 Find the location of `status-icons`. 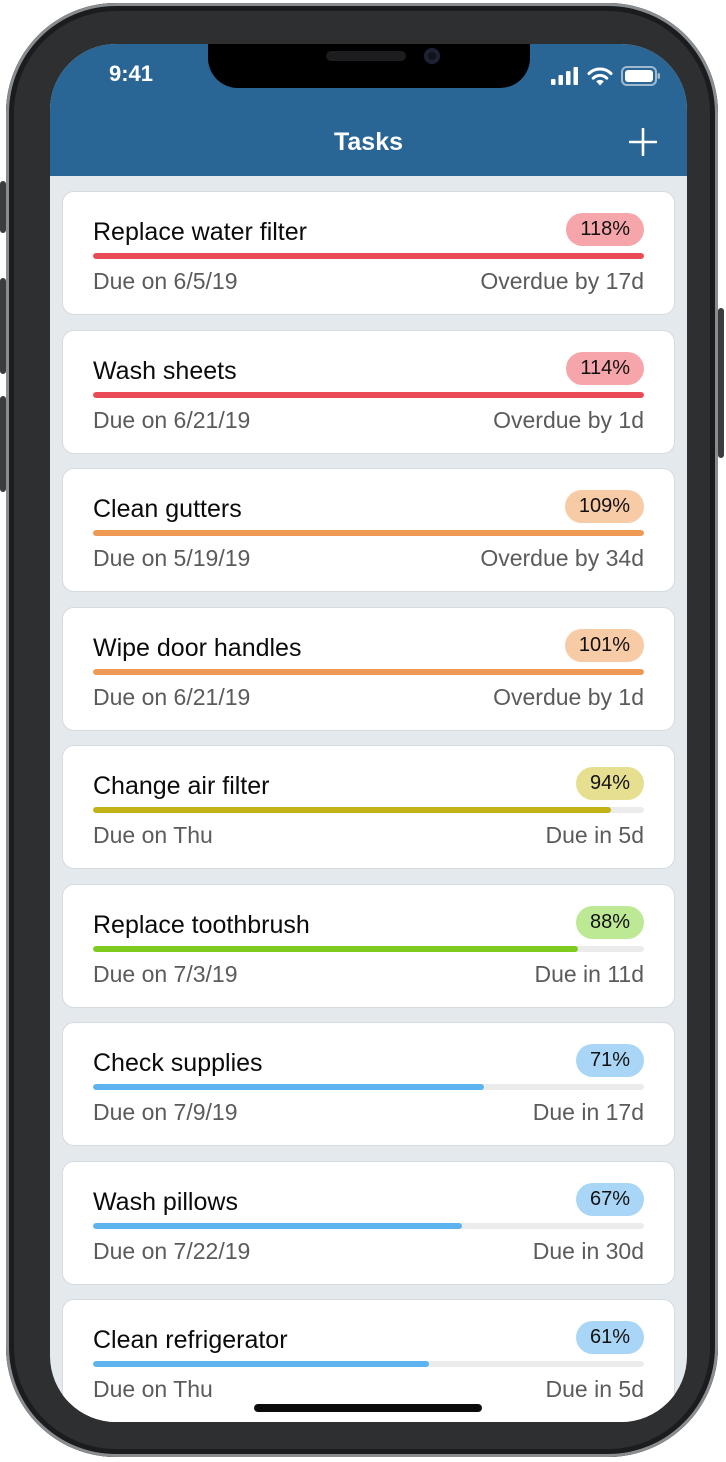

status-icons is located at coordinates (606, 76).